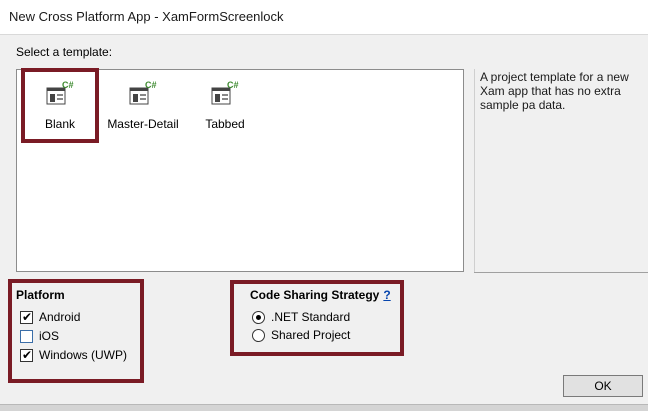  I want to click on template-master-detail: C# Master-Detail, so click(143, 105).